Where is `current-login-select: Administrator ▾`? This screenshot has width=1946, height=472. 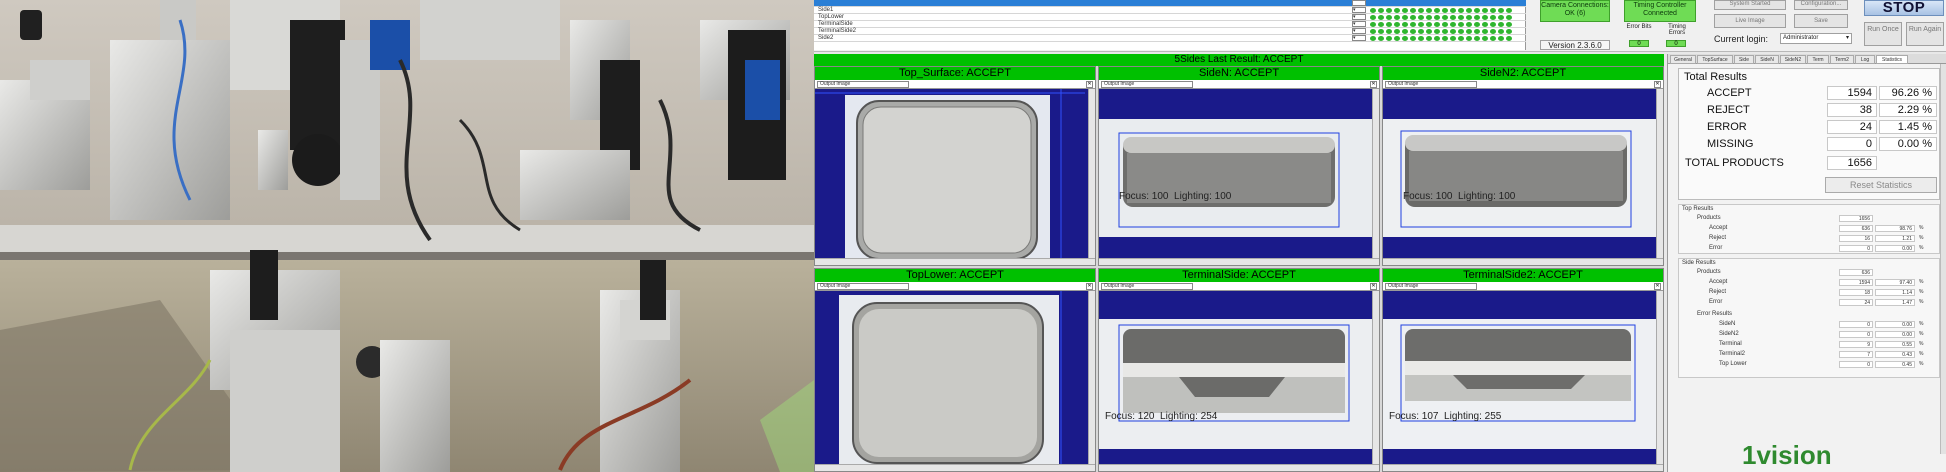 current-login-select: Administrator ▾ is located at coordinates (1816, 38).